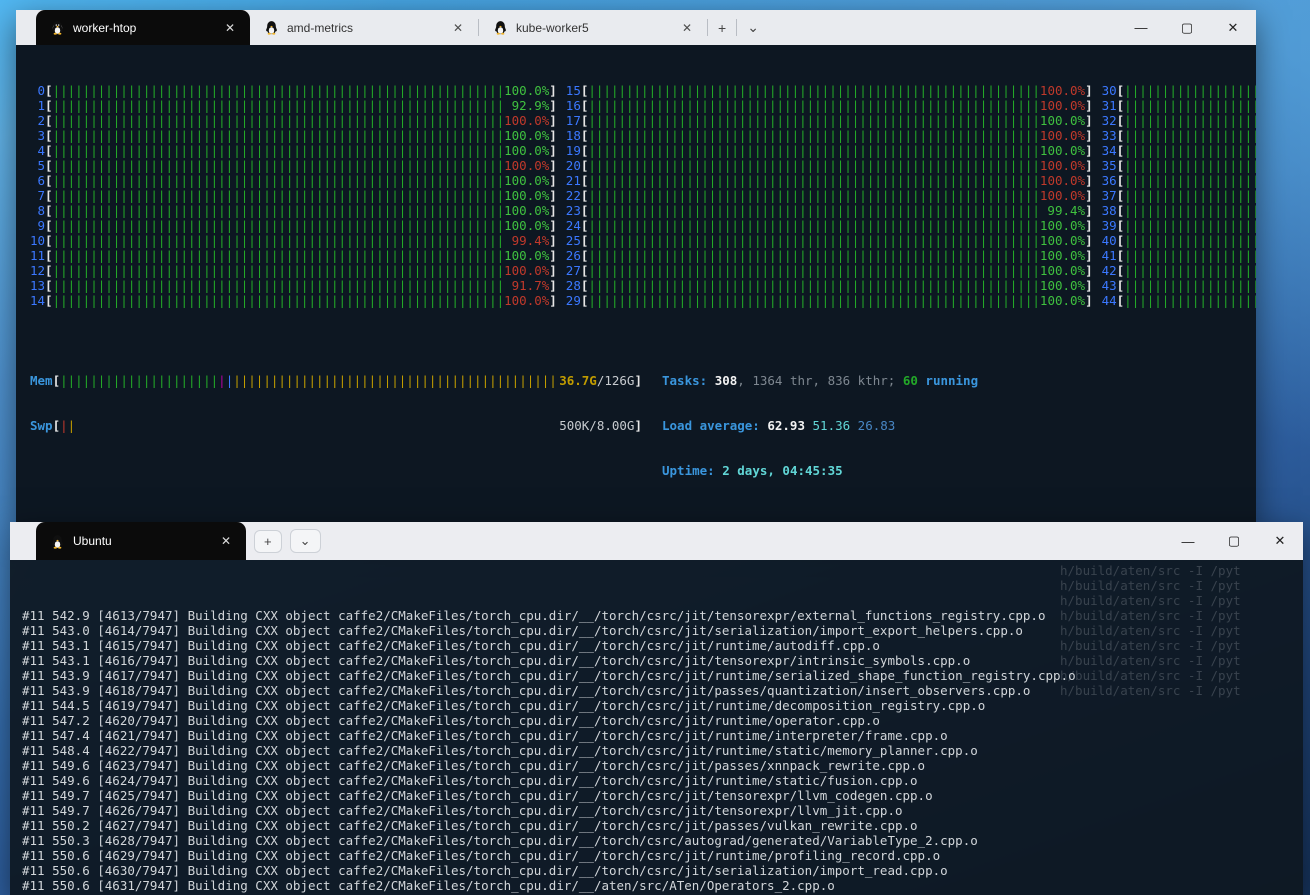 The width and height of the screenshot is (1310, 895). I want to click on tab-label: Ubuntu, so click(92, 541).